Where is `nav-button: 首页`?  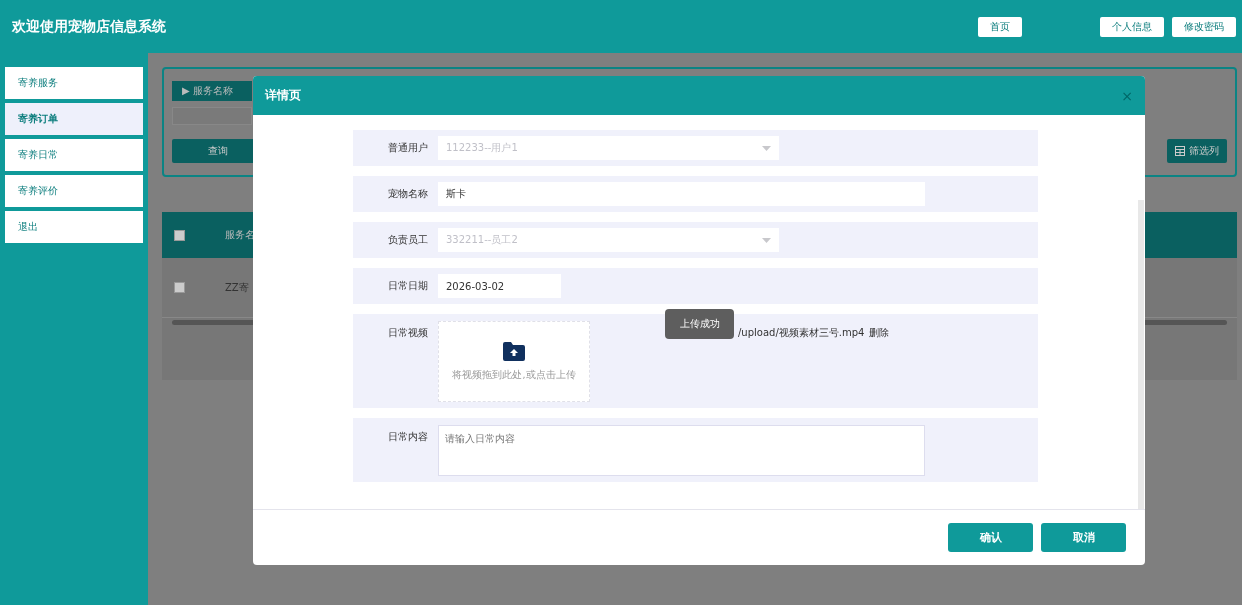 nav-button: 首页 is located at coordinates (1000, 26).